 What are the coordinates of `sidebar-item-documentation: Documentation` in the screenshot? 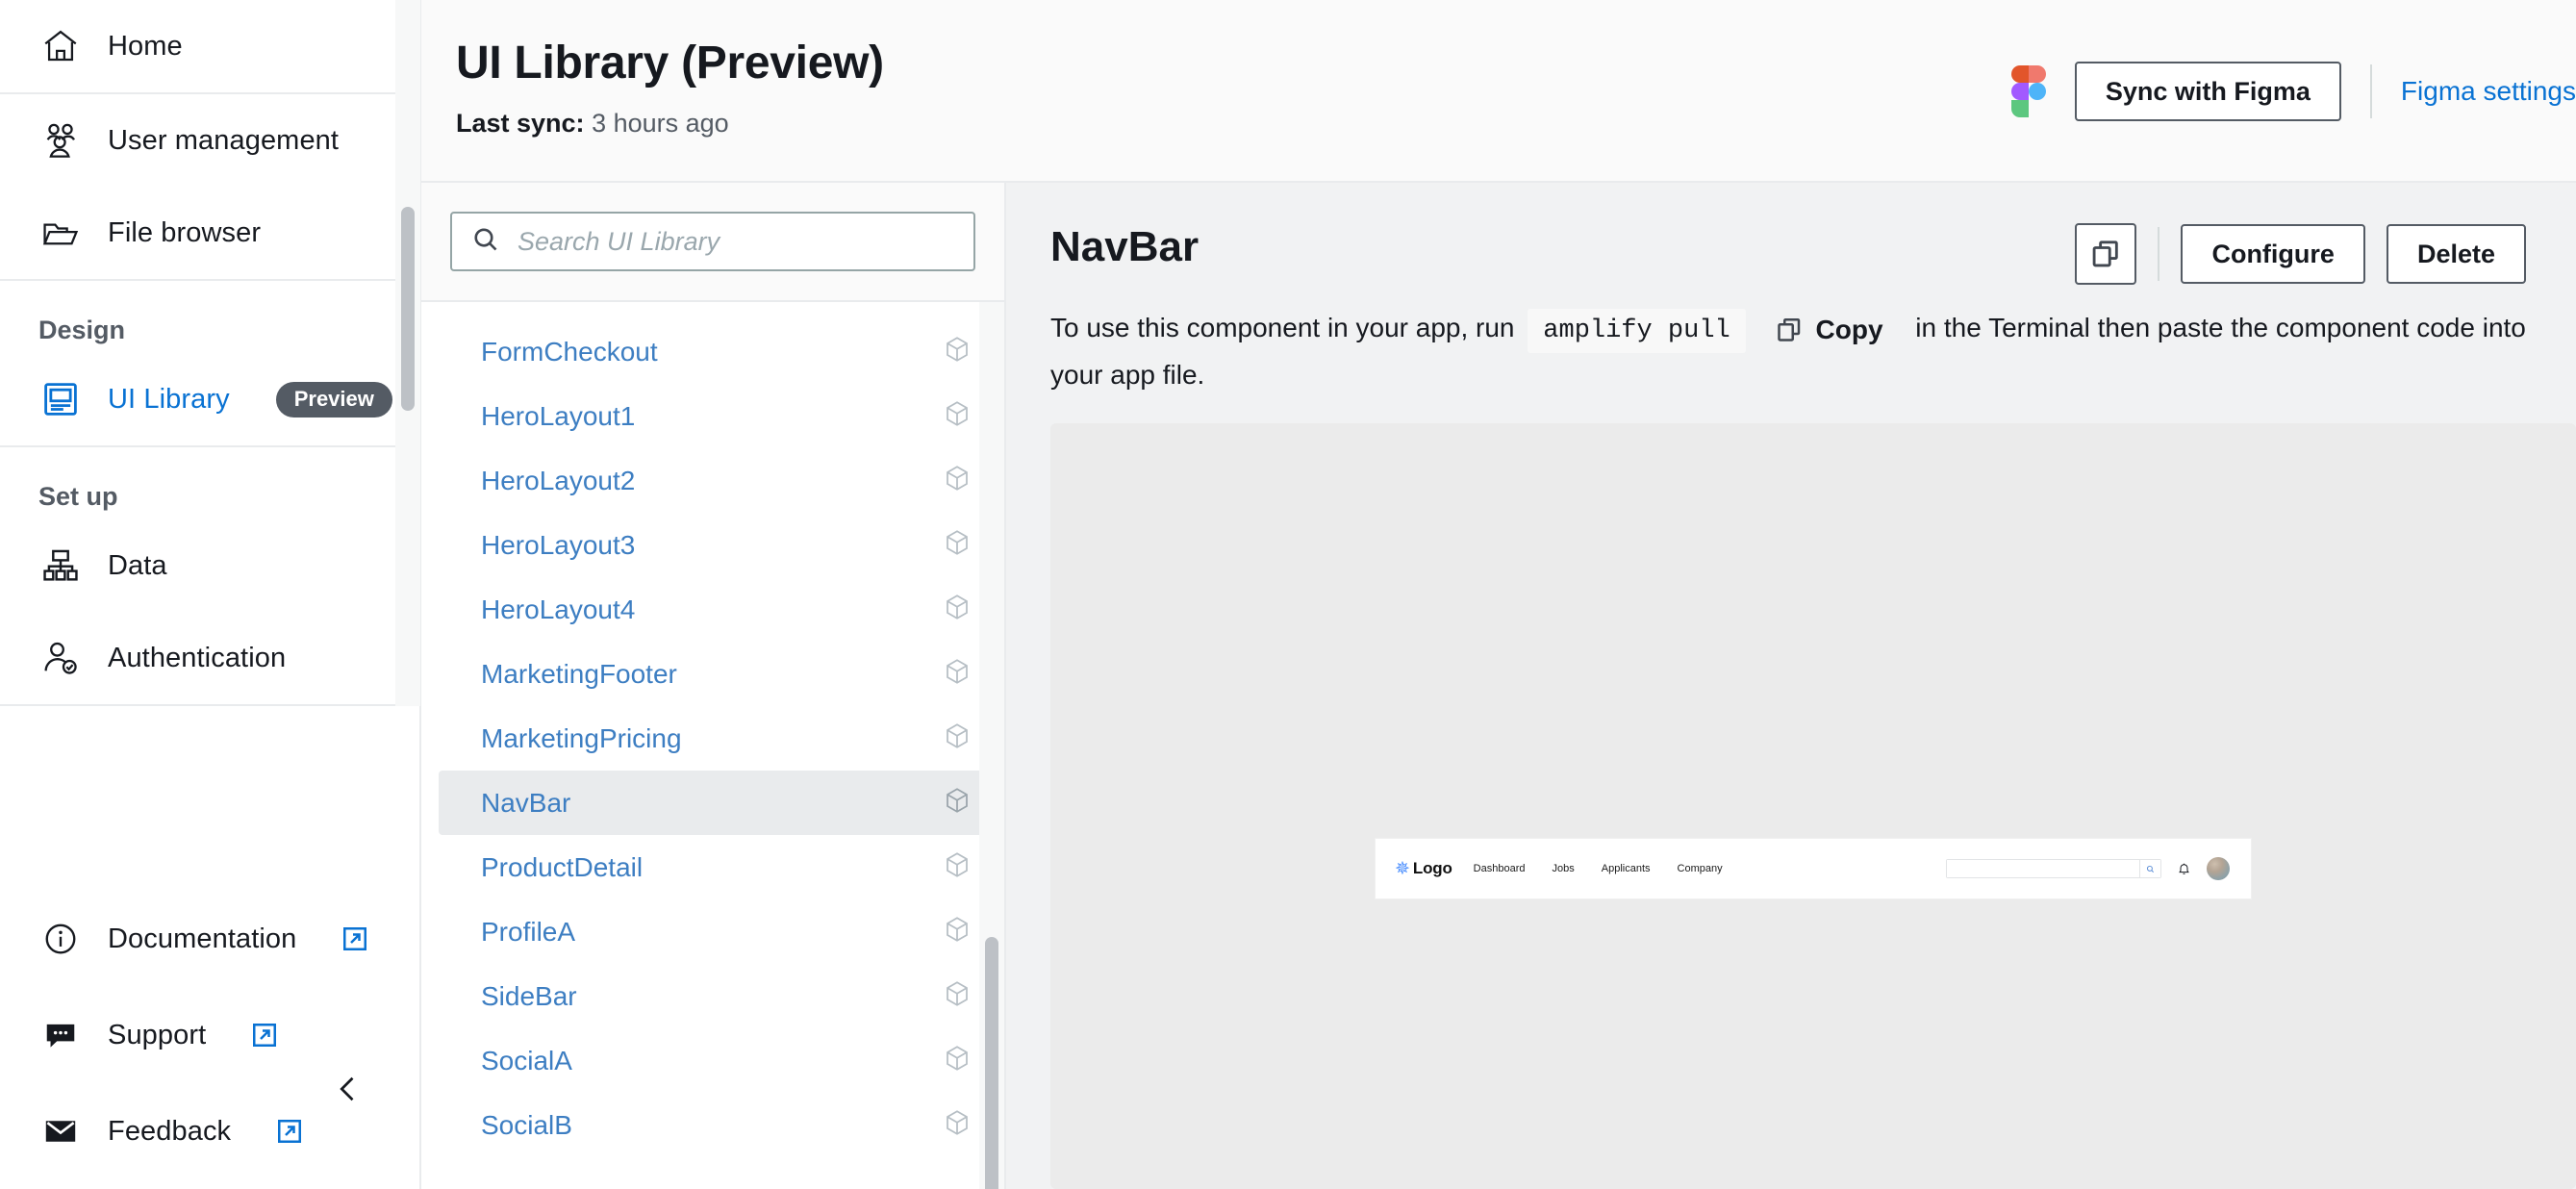 It's located at (209, 939).